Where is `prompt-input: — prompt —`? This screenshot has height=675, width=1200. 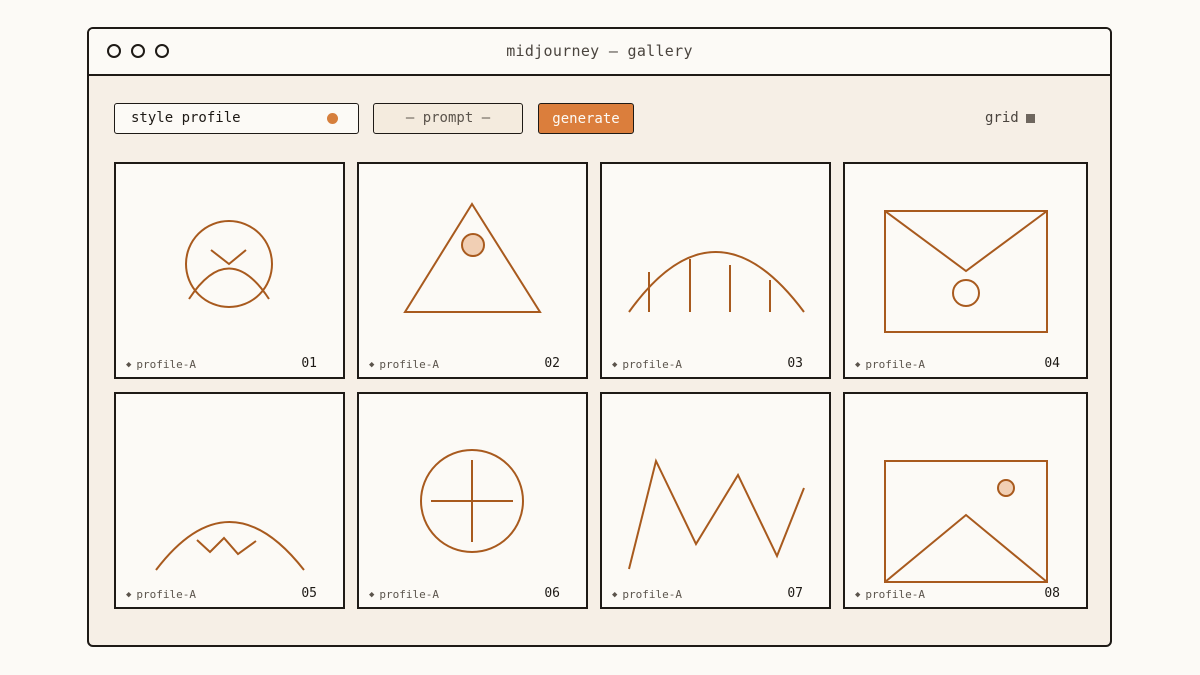
prompt-input: — prompt — is located at coordinates (448, 118).